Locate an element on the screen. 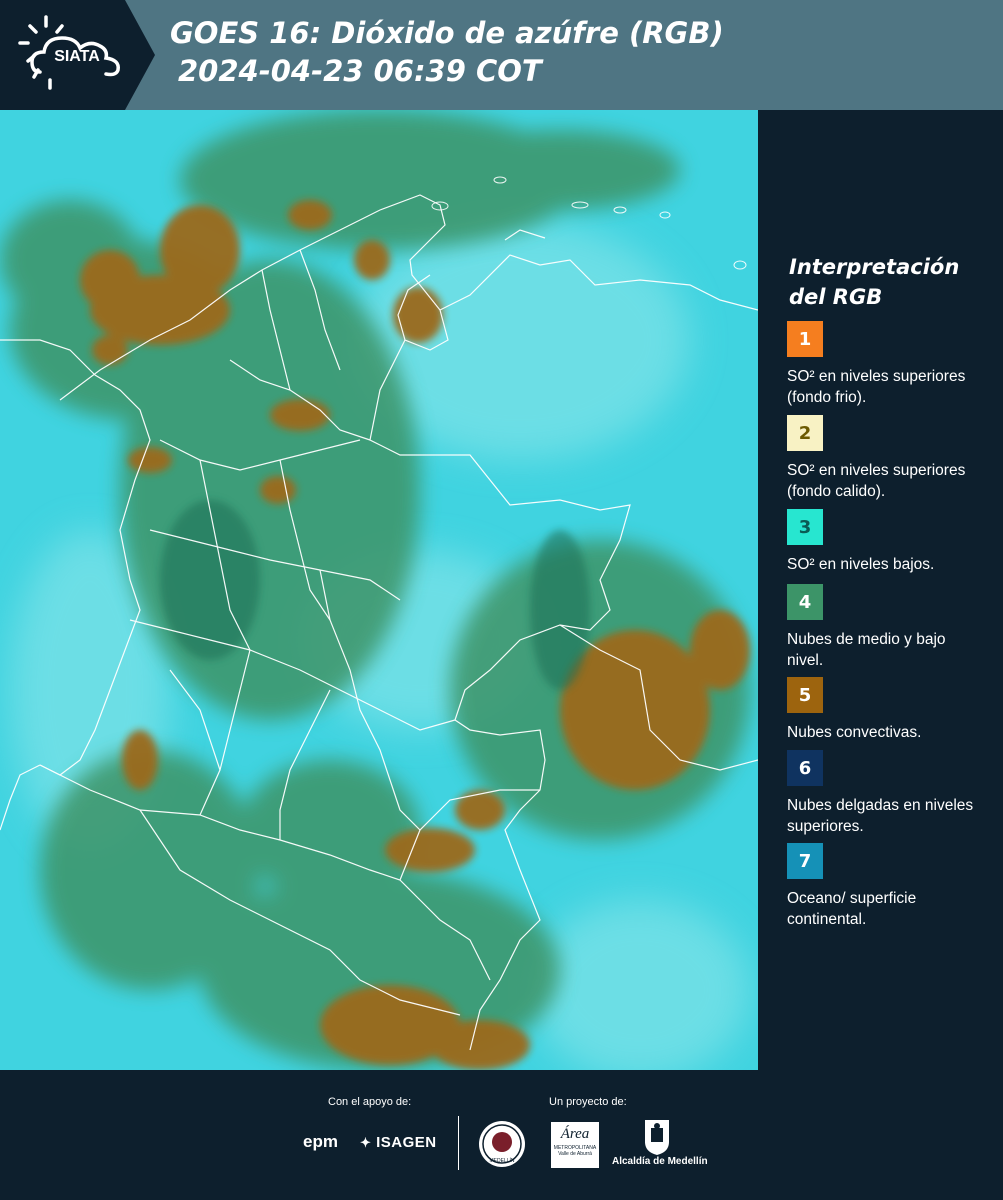  legend-text-5: Nubes convectivas. is located at coordinates (854, 732).